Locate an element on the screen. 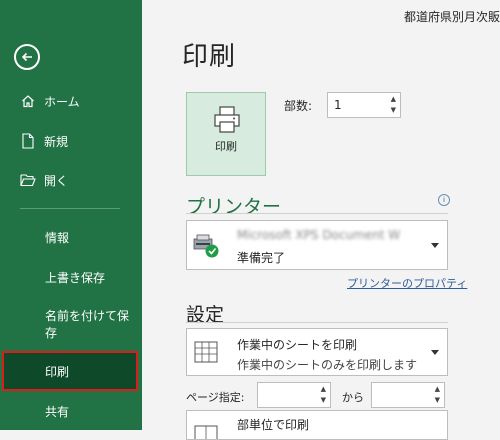  page-to-input: ▲ ▼ is located at coordinates (408, 395).